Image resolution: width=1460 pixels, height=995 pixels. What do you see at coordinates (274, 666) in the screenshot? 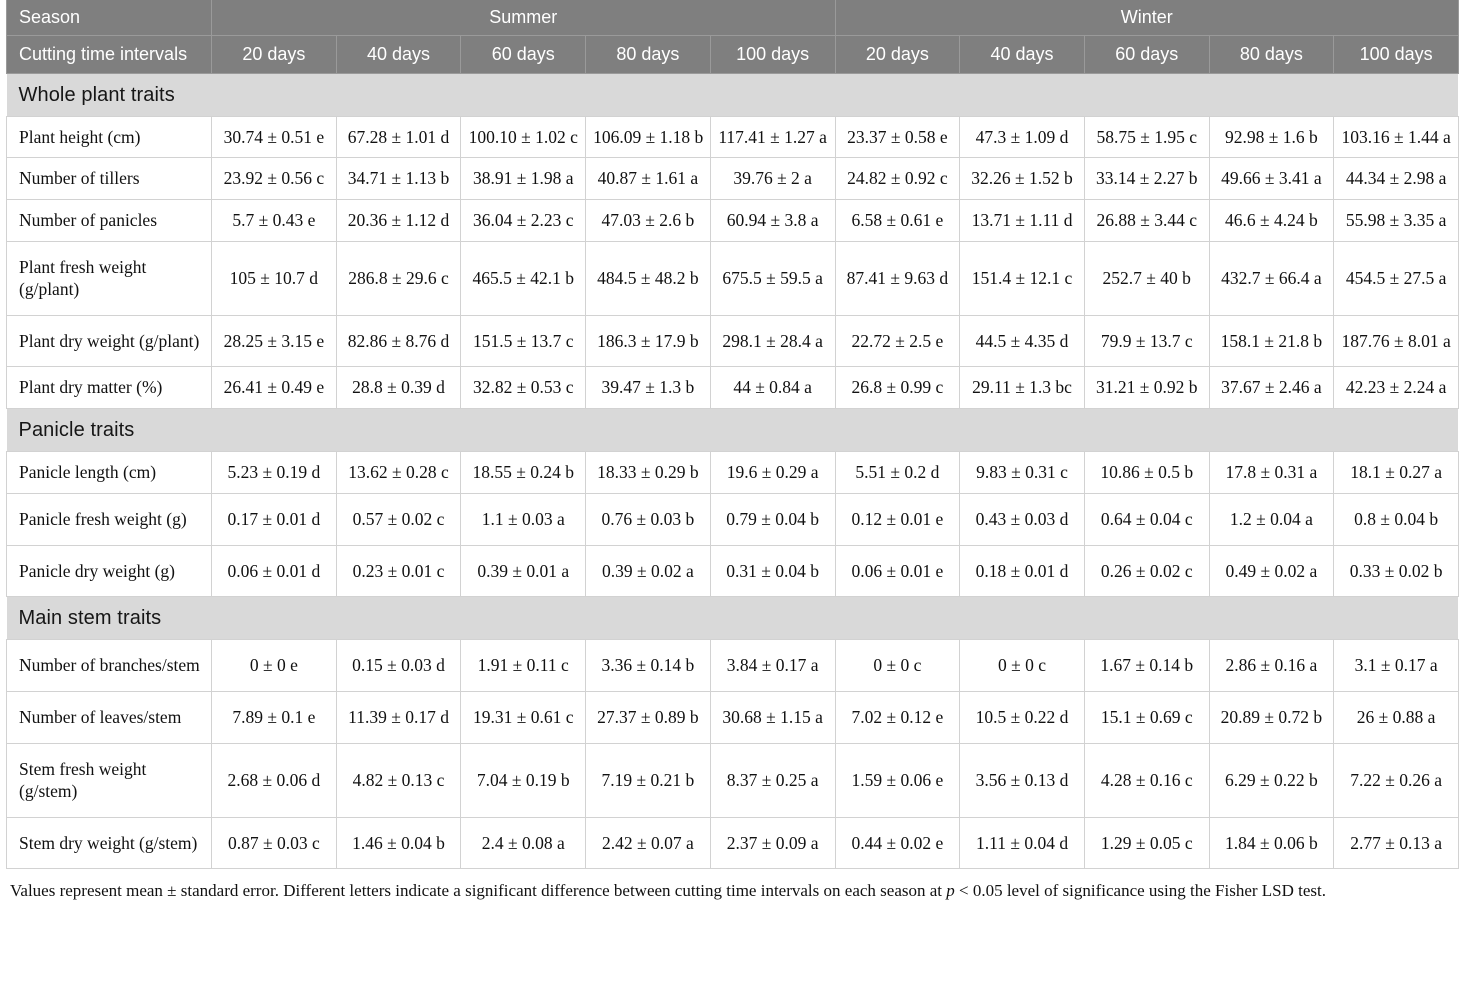
I see `data-cell: 0 ± 0 e` at bounding box center [274, 666].